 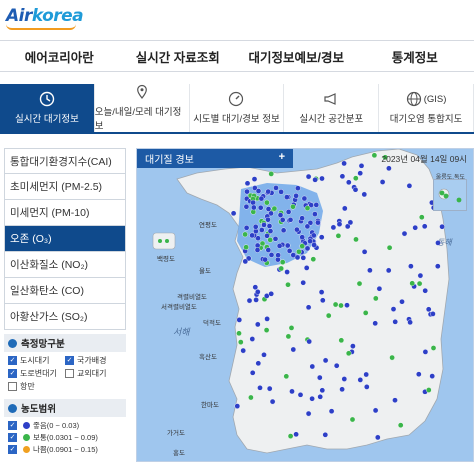 What do you see at coordinates (65, 425) in the screenshot?
I see `legend-good: ✓ 좋음(0 ~ 0.03)` at bounding box center [65, 425].